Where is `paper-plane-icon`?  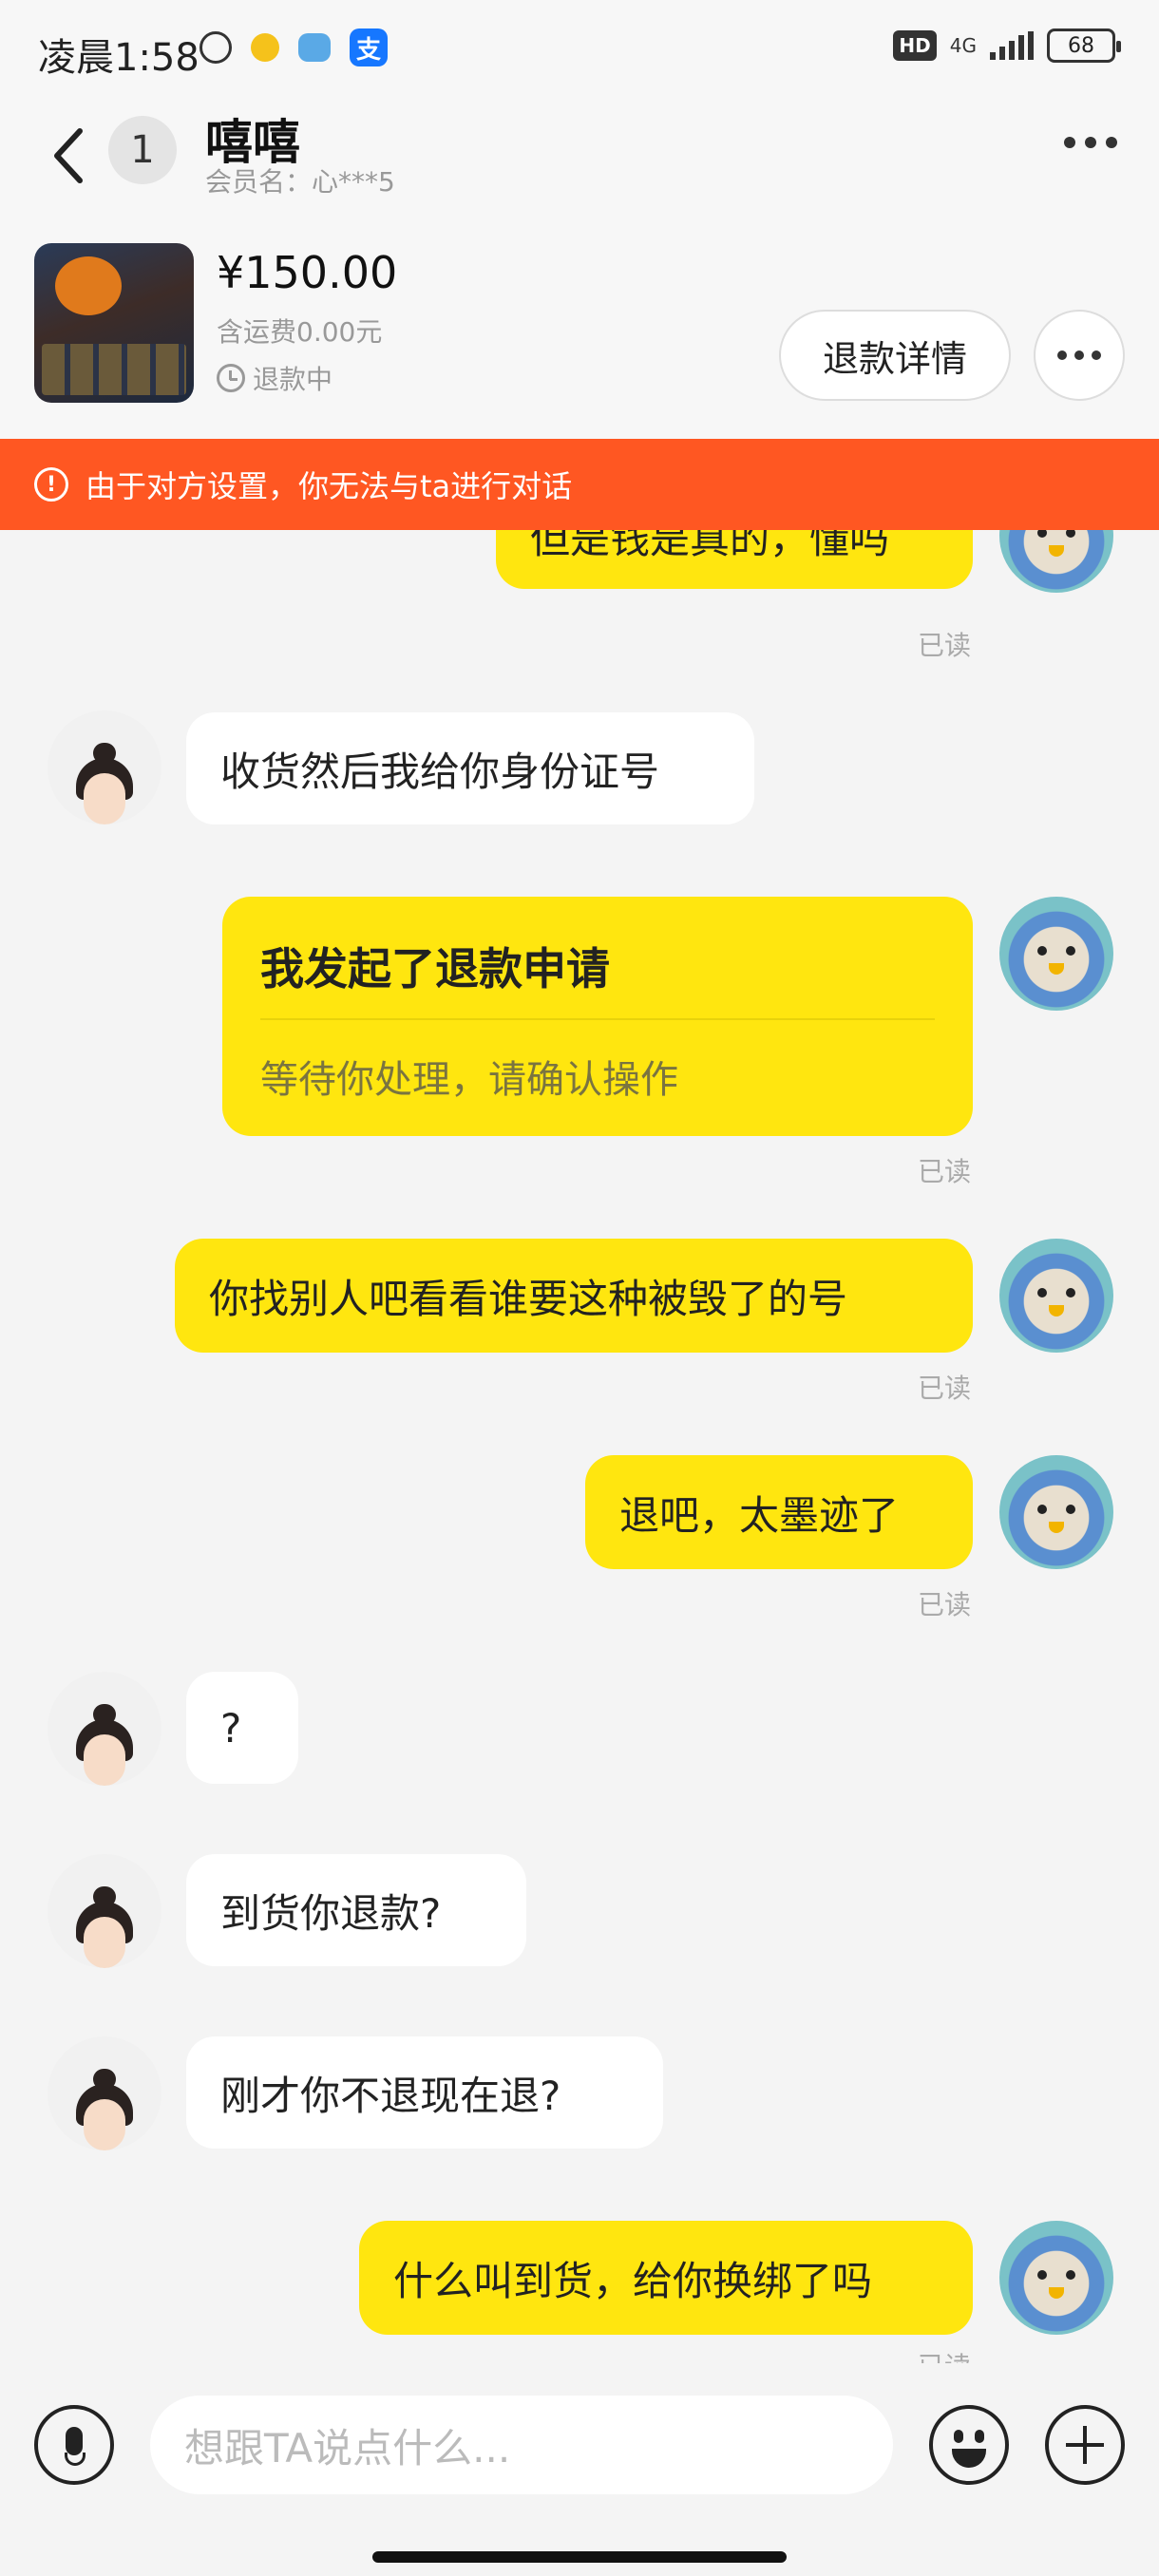
paper-plane-icon is located at coordinates (314, 47).